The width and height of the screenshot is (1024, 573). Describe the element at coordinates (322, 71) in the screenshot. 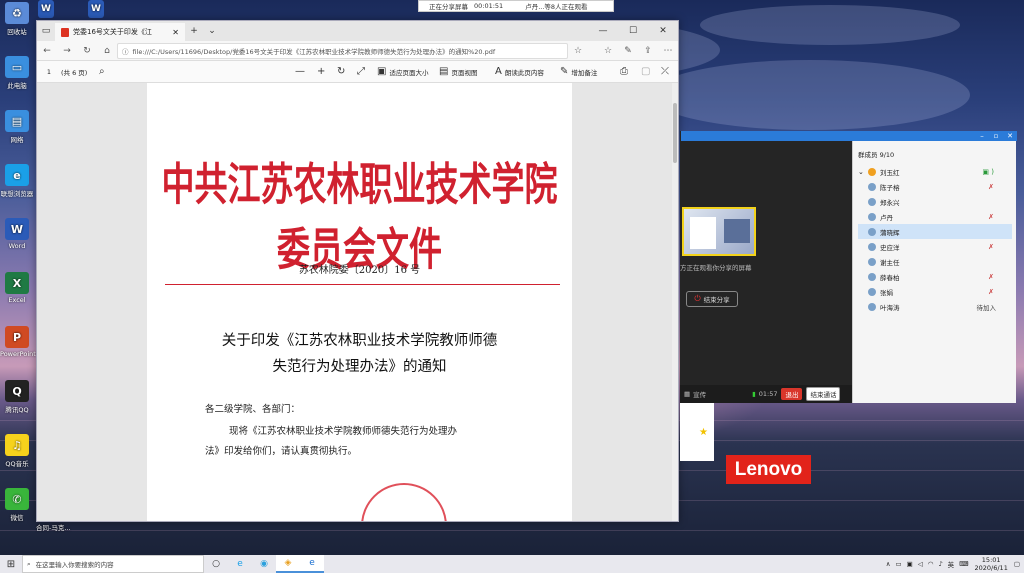

I see `zoom-in-icon: +` at that location.